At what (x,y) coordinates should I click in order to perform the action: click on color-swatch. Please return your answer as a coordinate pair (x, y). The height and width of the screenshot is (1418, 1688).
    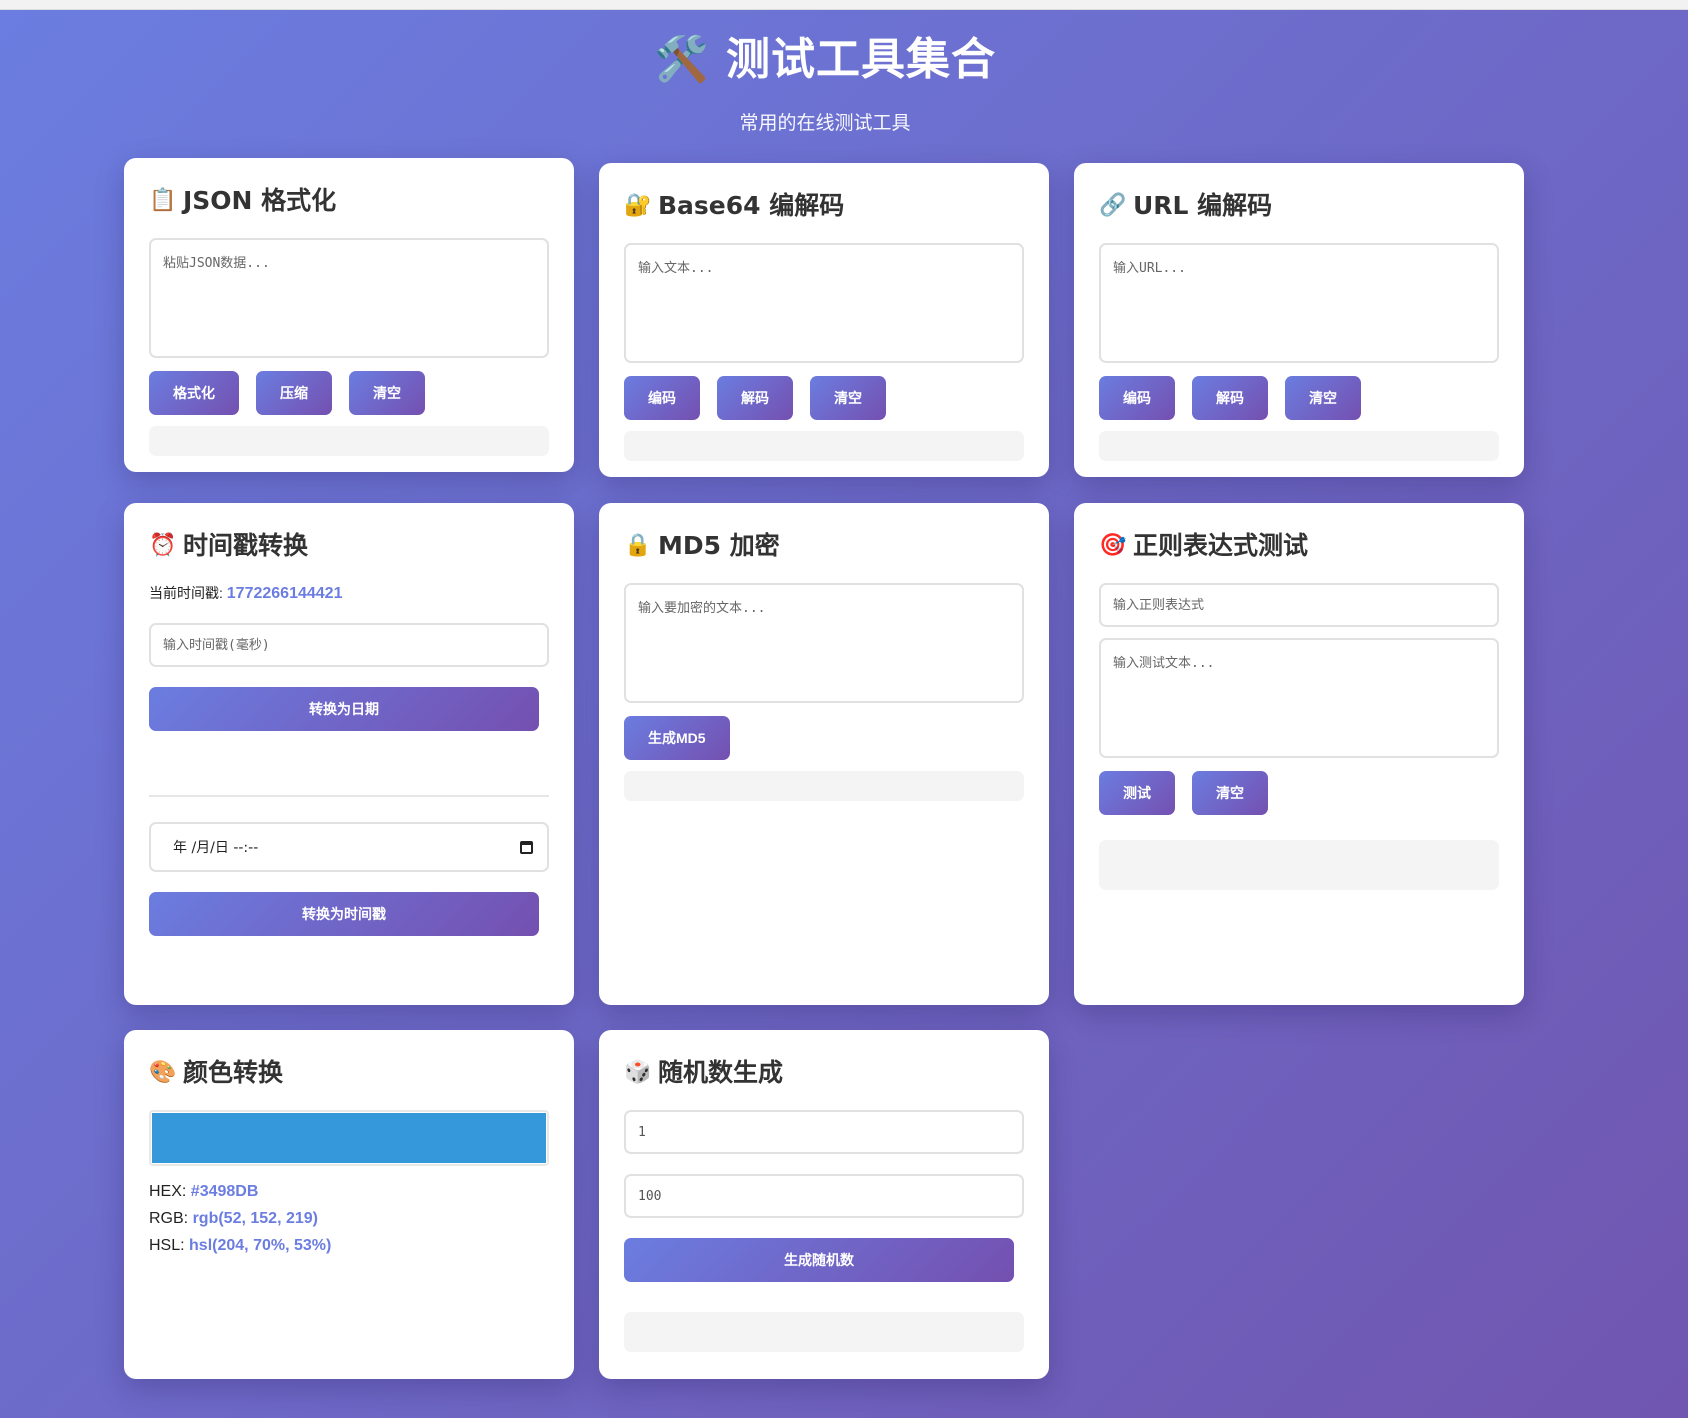
    Looking at the image, I should click on (349, 1138).